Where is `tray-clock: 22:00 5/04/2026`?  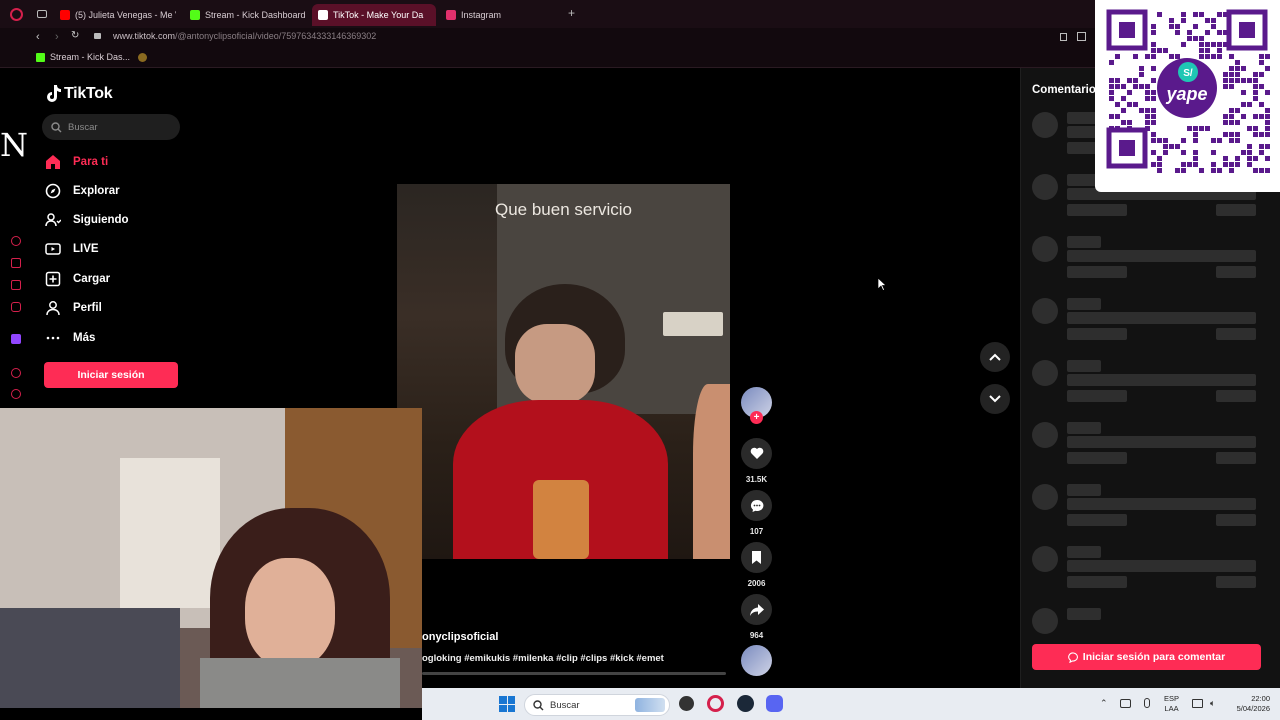
tray-clock: 22:00 5/04/2026 is located at coordinates (1249, 704).